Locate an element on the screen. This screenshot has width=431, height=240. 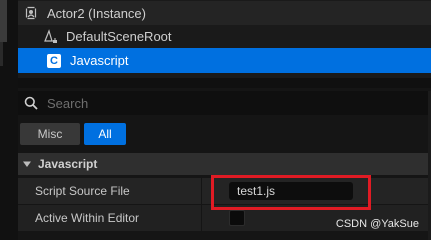
script-component-glyph: C is located at coordinates (54, 60).